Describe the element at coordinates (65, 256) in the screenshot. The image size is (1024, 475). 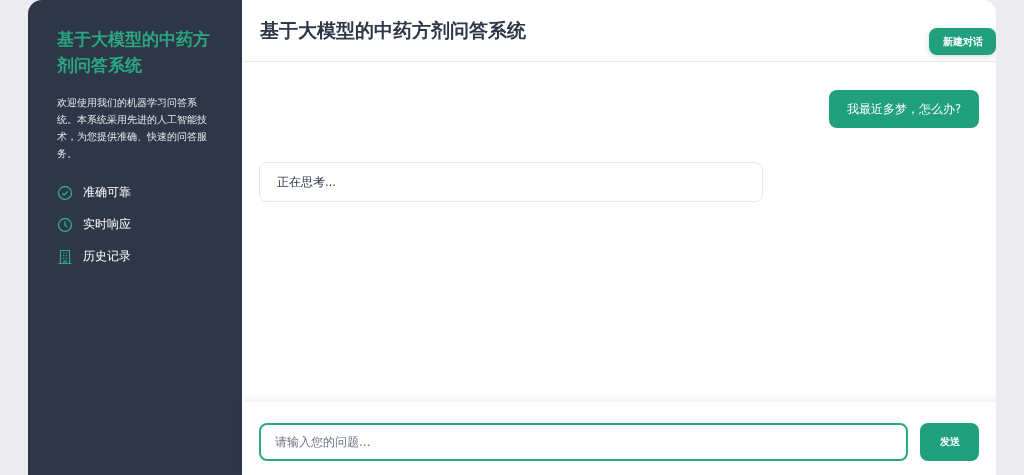
I see `building-icon` at that location.